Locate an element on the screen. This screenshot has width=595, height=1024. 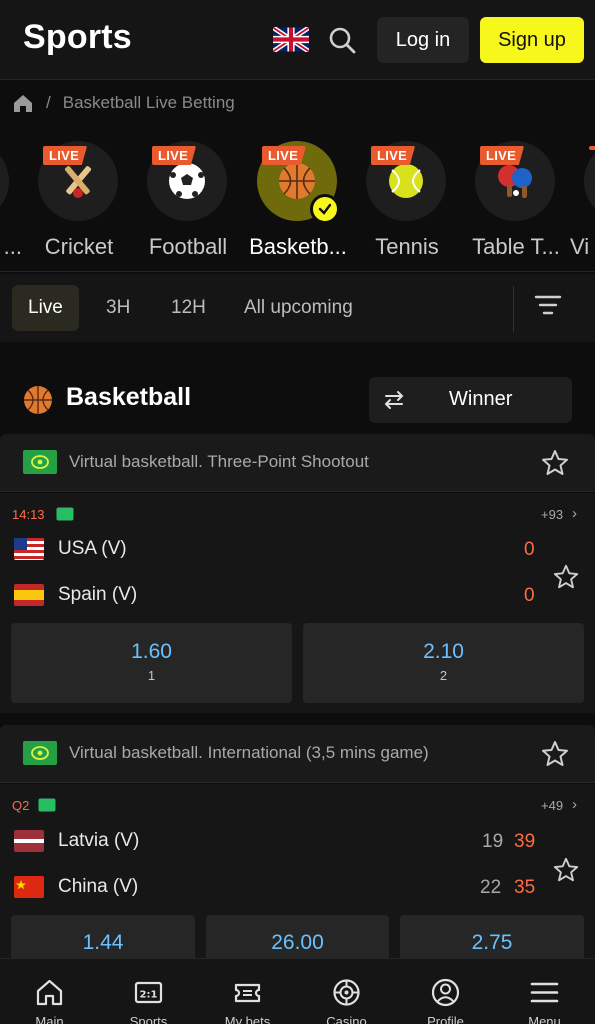
profile-icon is located at coordinates (445, 992).